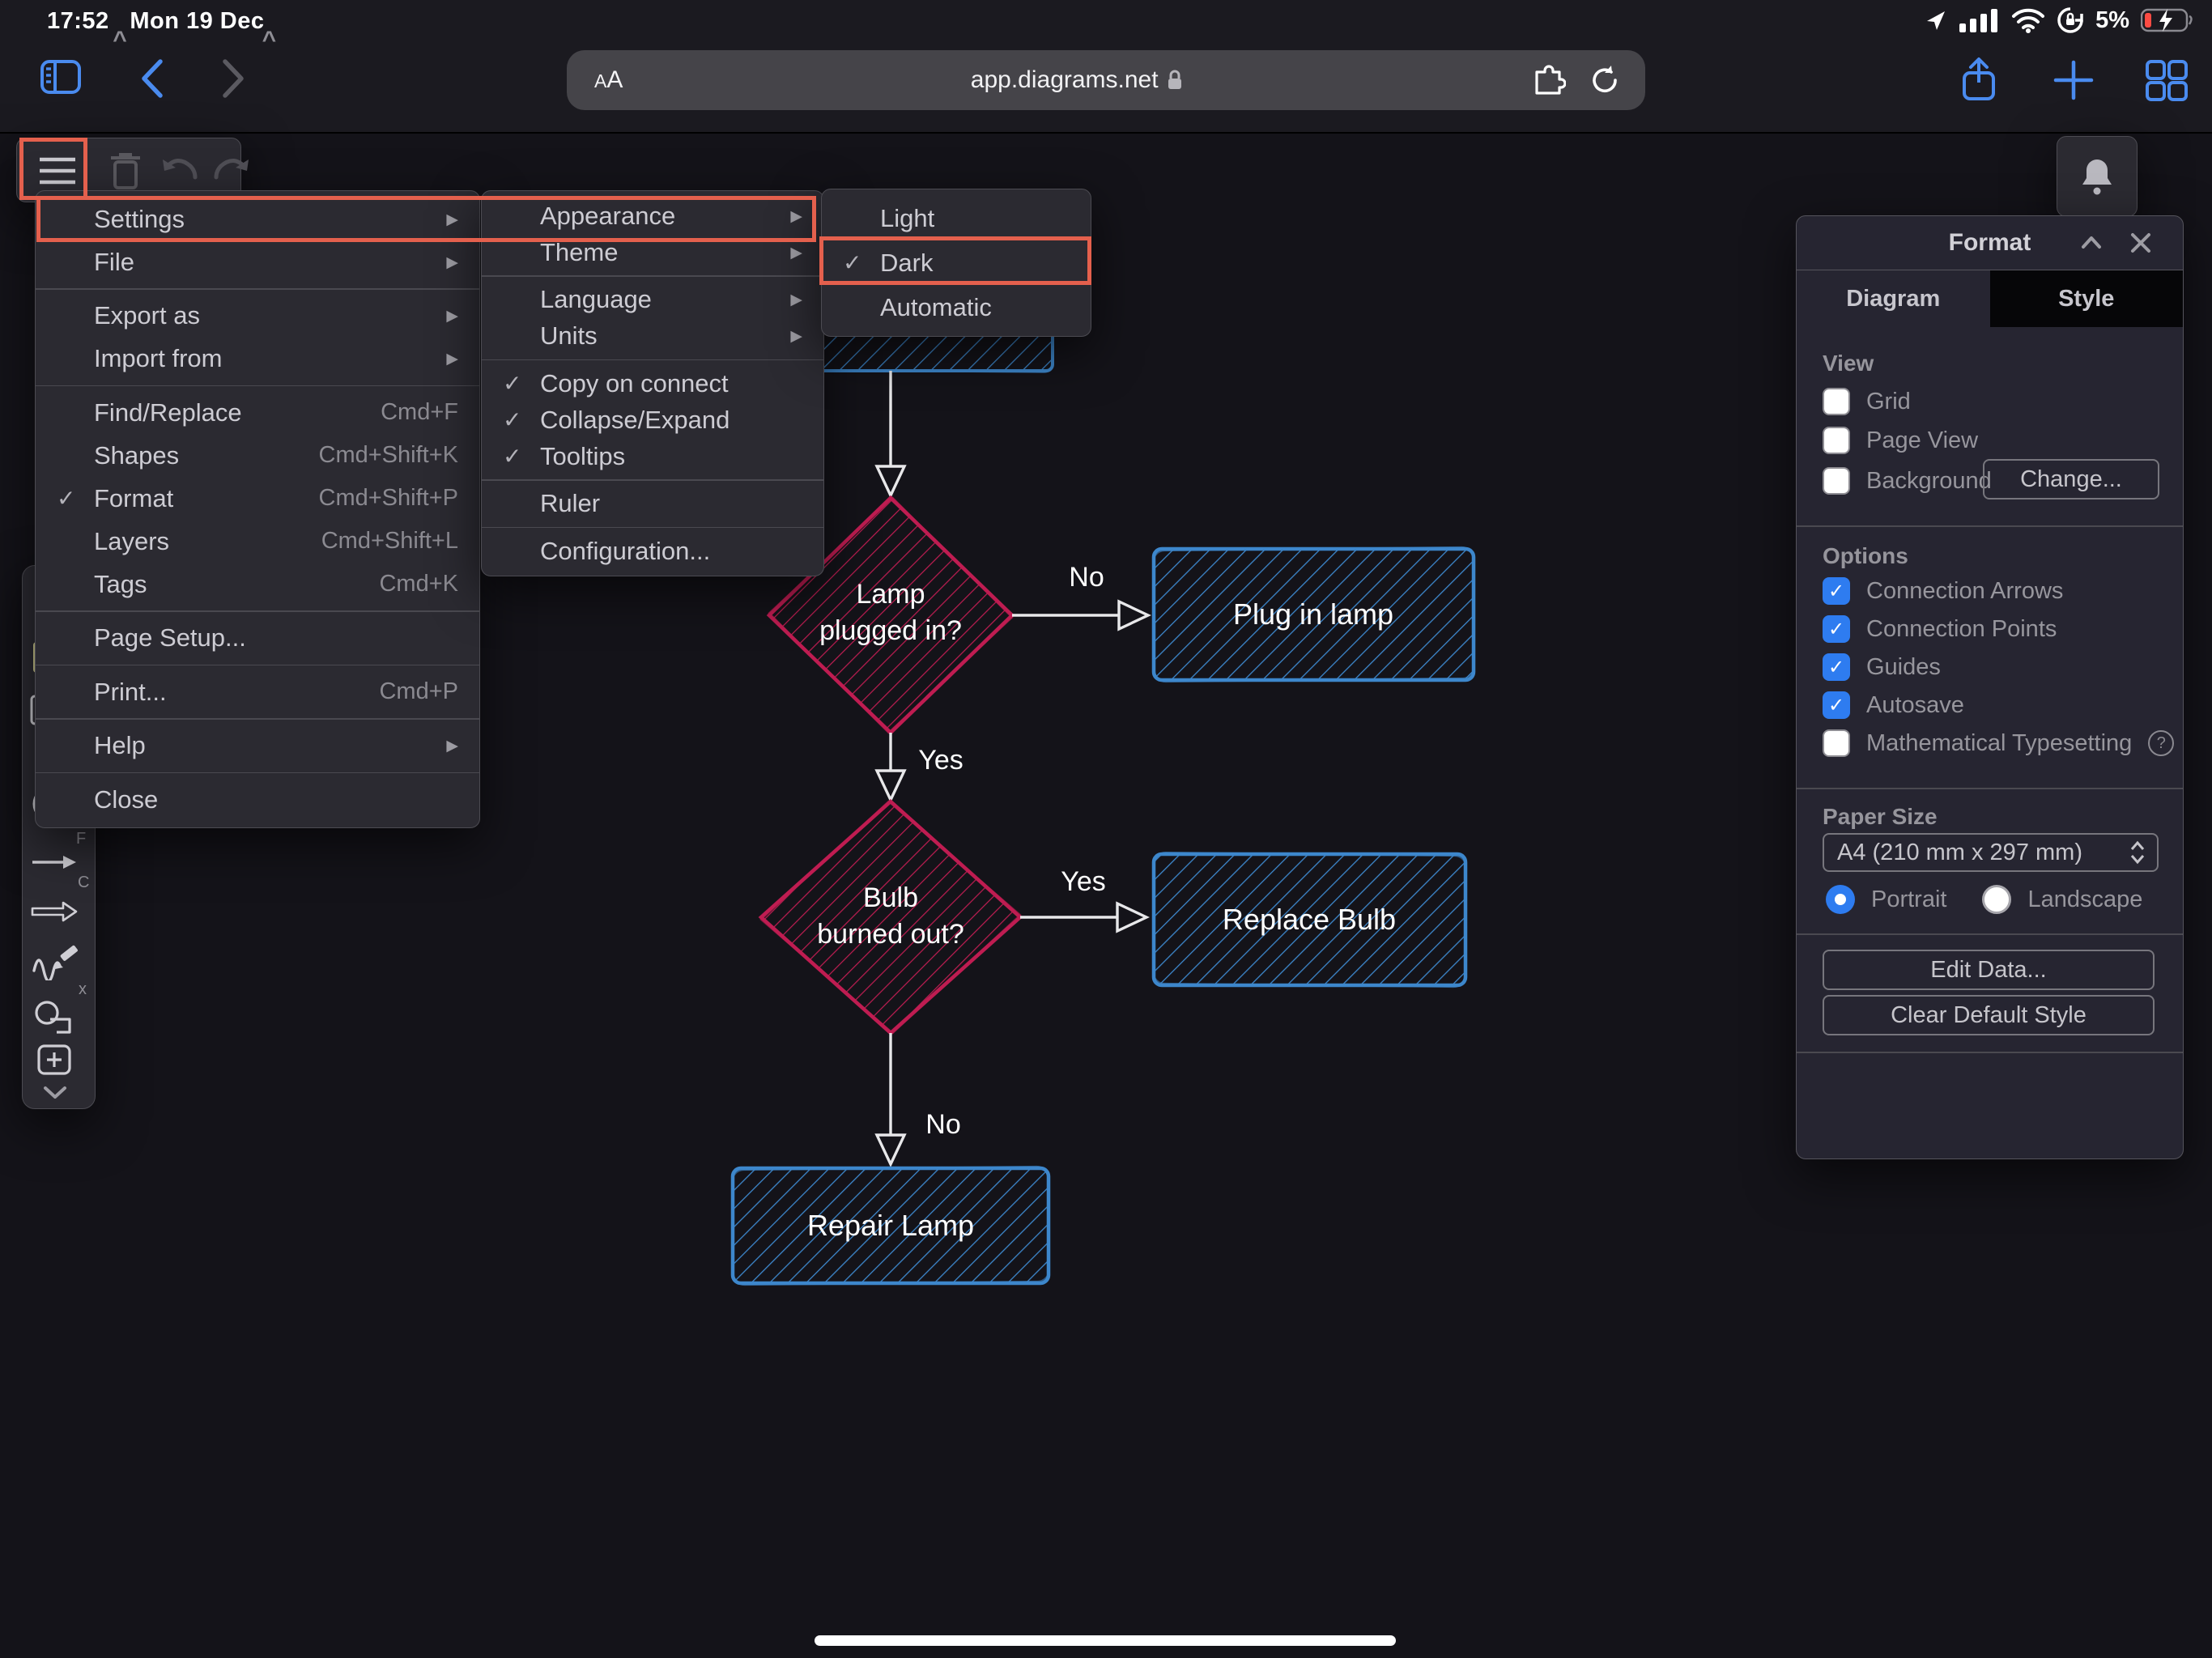 Image resolution: width=2212 pixels, height=1658 pixels. What do you see at coordinates (955, 260) in the screenshot?
I see `annotation-dark` at bounding box center [955, 260].